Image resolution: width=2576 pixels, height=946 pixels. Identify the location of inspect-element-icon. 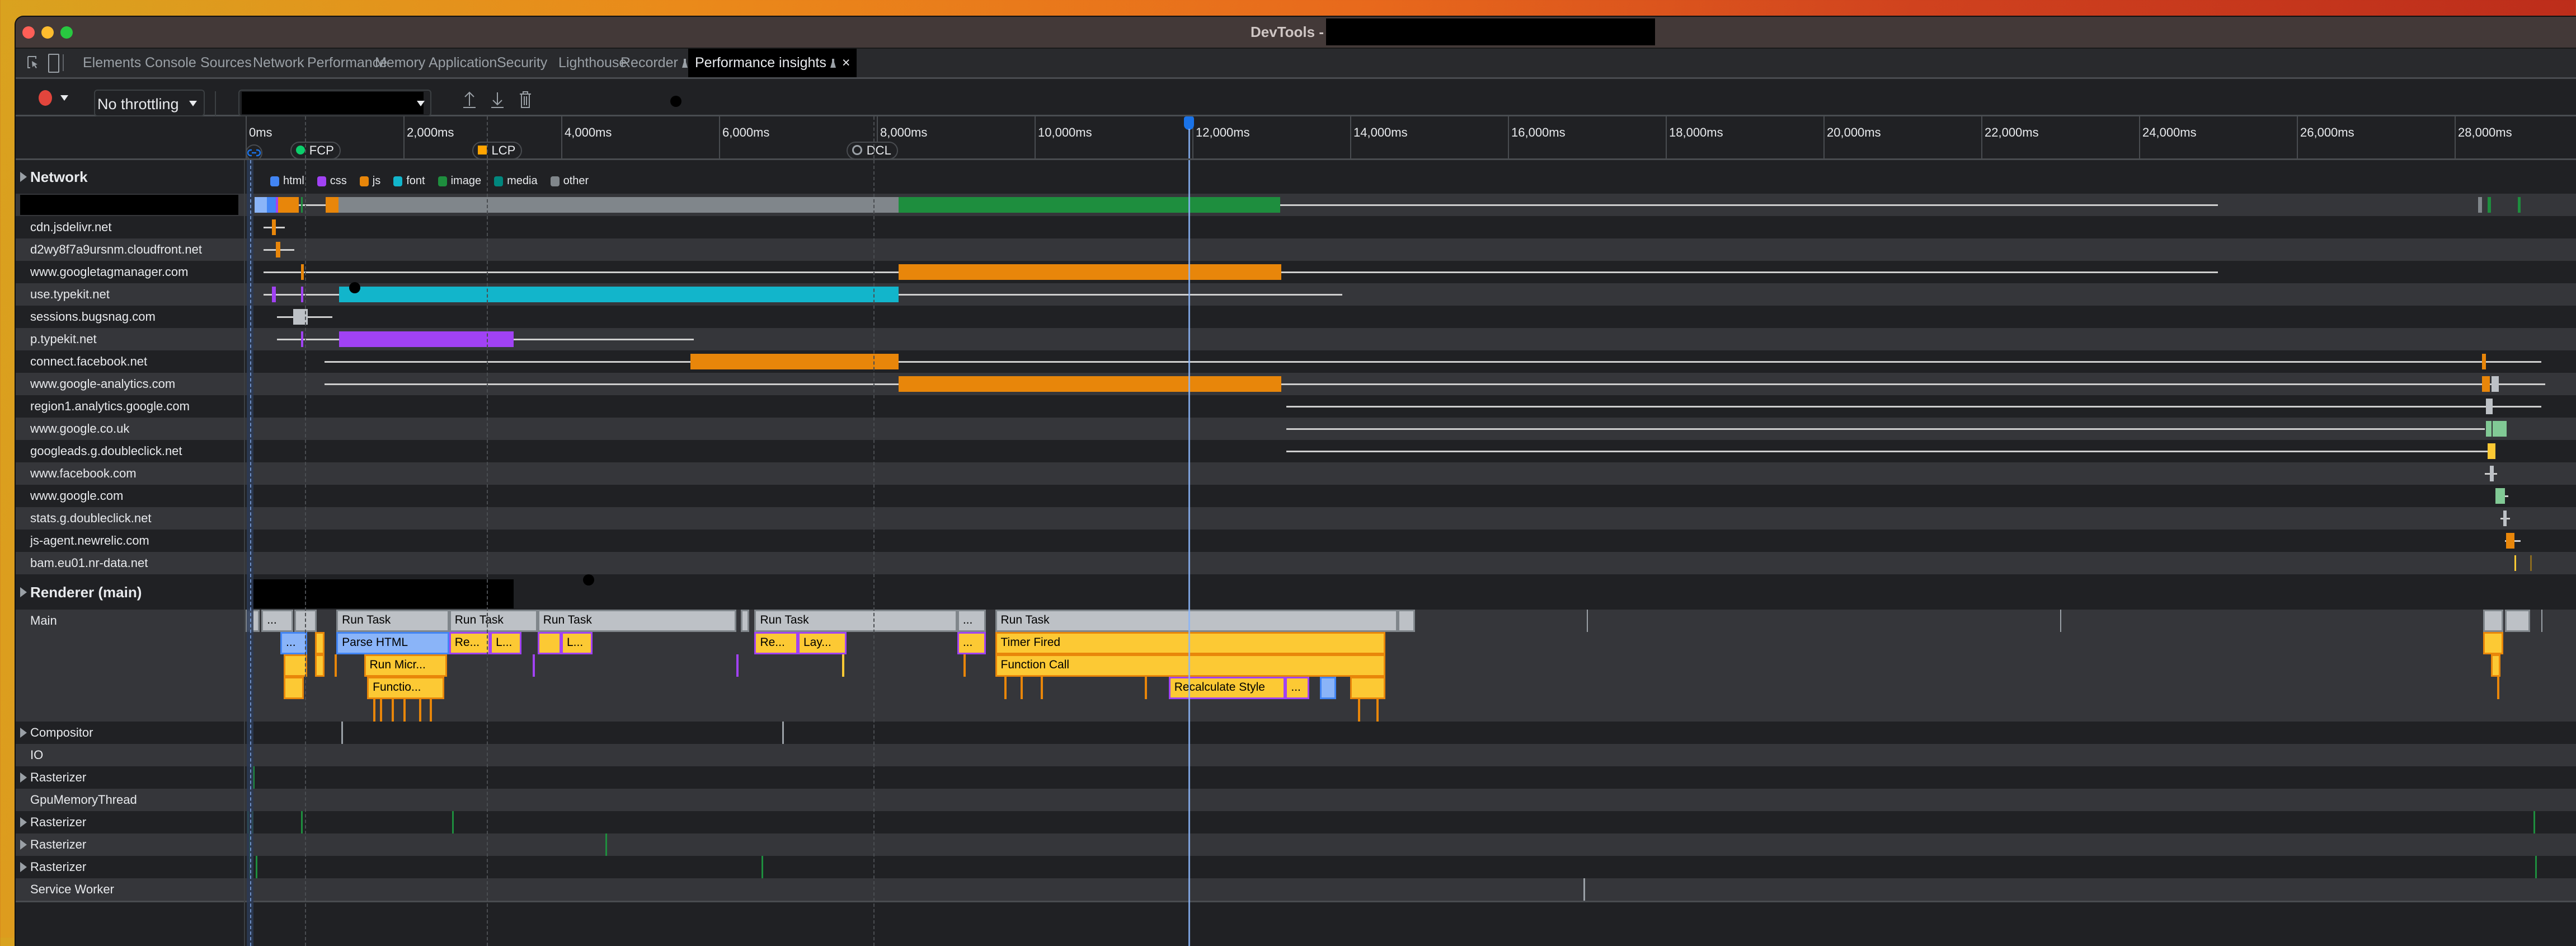
(33, 63).